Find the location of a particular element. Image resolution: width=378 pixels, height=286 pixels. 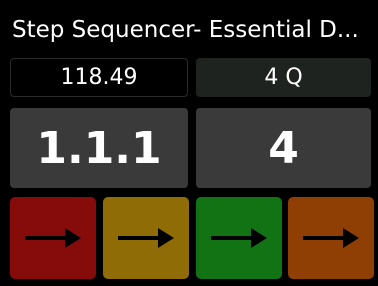

tempo-display: 118.49 is located at coordinates (99, 77).